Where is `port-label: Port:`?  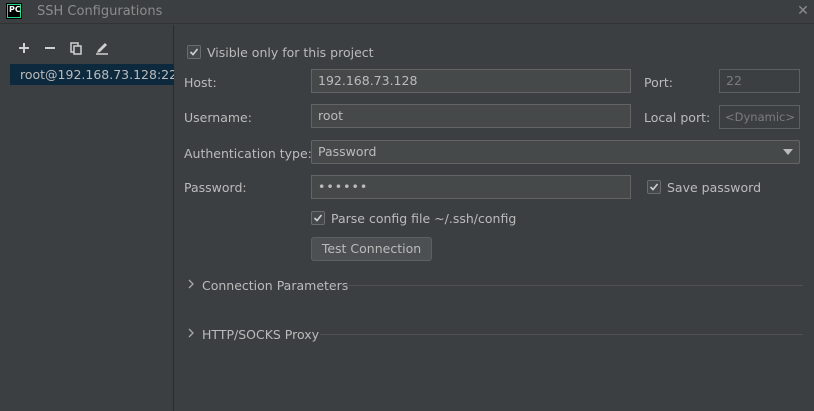
port-label: Port: is located at coordinates (658, 82).